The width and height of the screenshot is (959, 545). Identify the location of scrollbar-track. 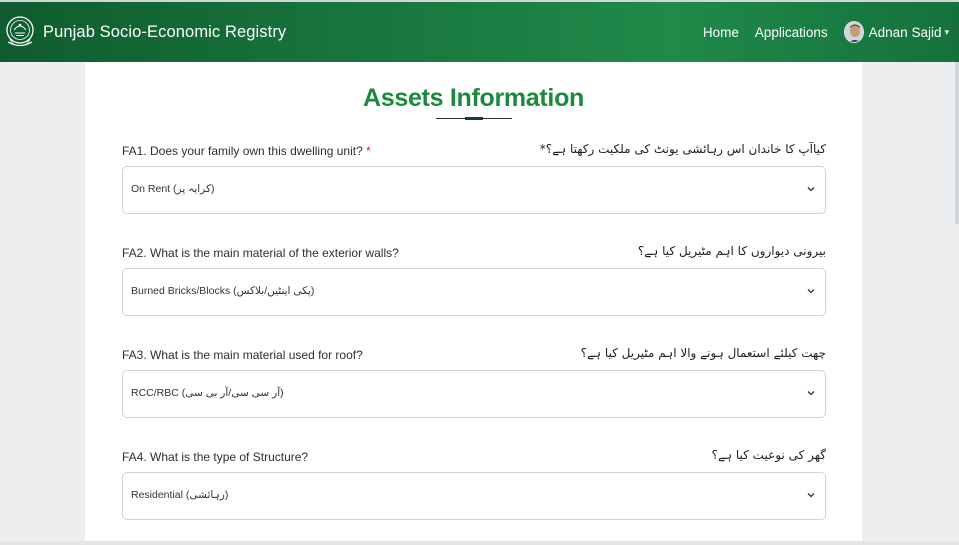
(957, 143).